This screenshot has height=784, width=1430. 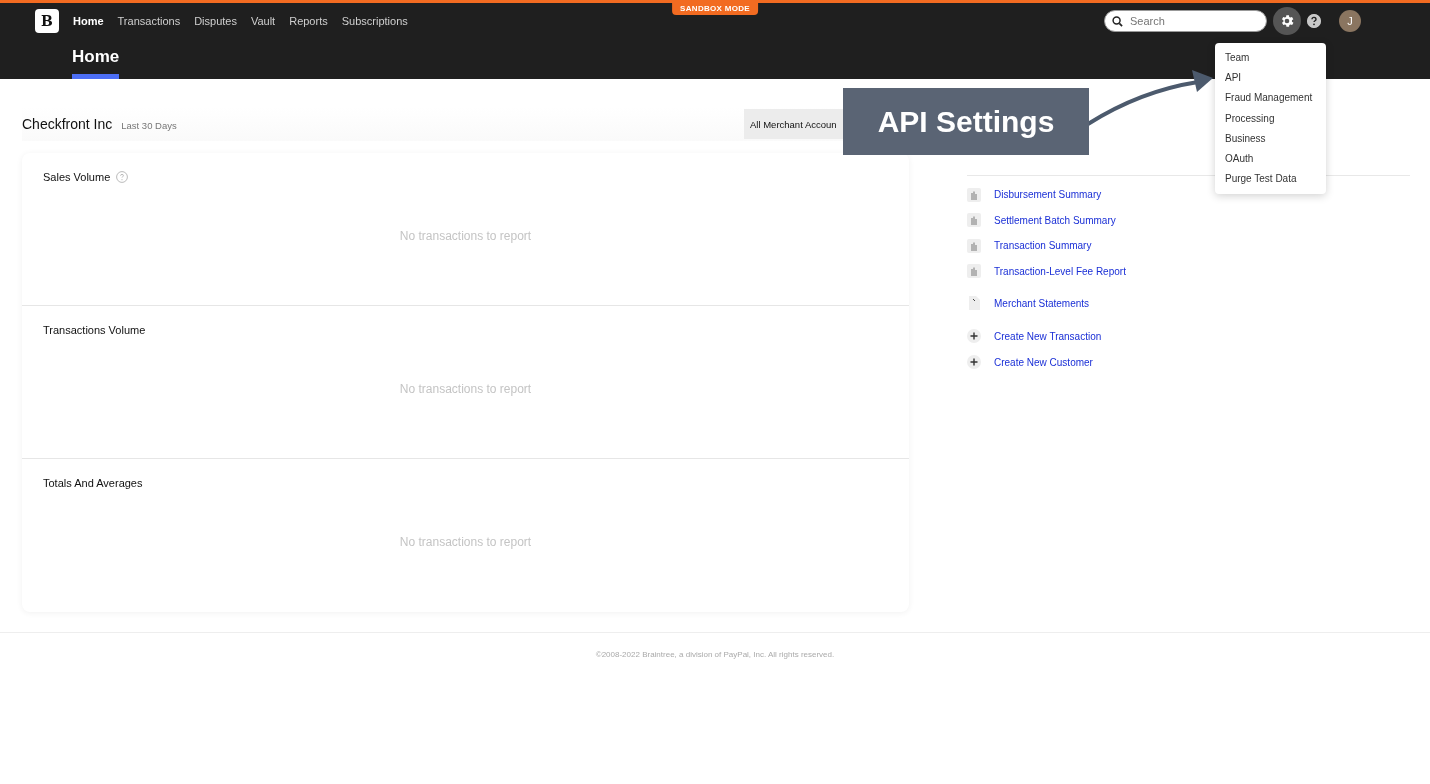 I want to click on settings-icon, so click(x=1287, y=21).